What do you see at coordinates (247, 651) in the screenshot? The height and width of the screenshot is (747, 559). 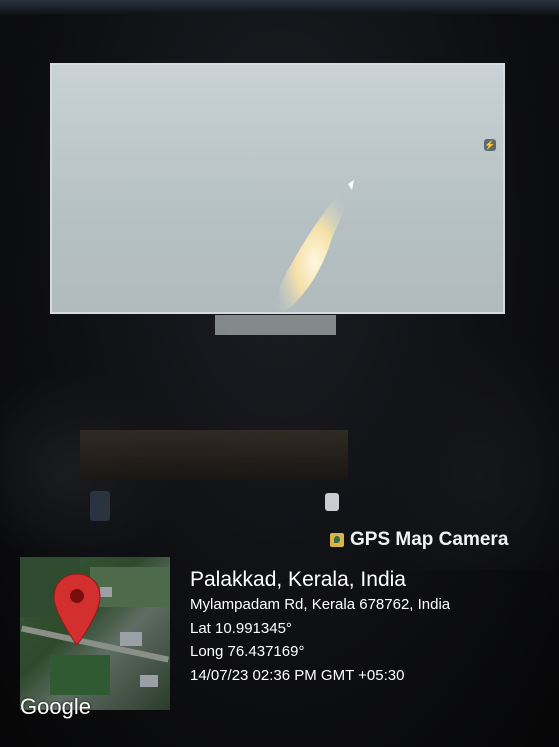 I see `longitude: Long 76.437169°` at bounding box center [247, 651].